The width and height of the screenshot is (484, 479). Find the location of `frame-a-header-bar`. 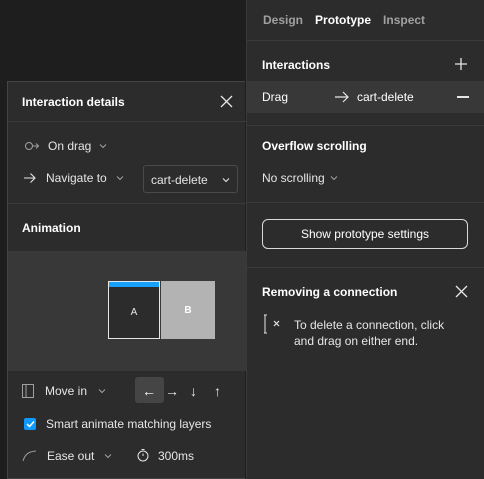

frame-a-header-bar is located at coordinates (134, 284).